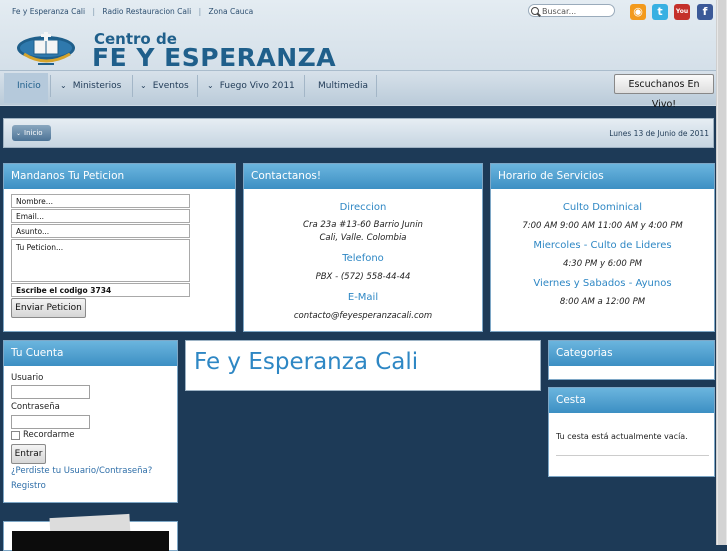  What do you see at coordinates (535, 11) in the screenshot?
I see `search-icon` at bounding box center [535, 11].